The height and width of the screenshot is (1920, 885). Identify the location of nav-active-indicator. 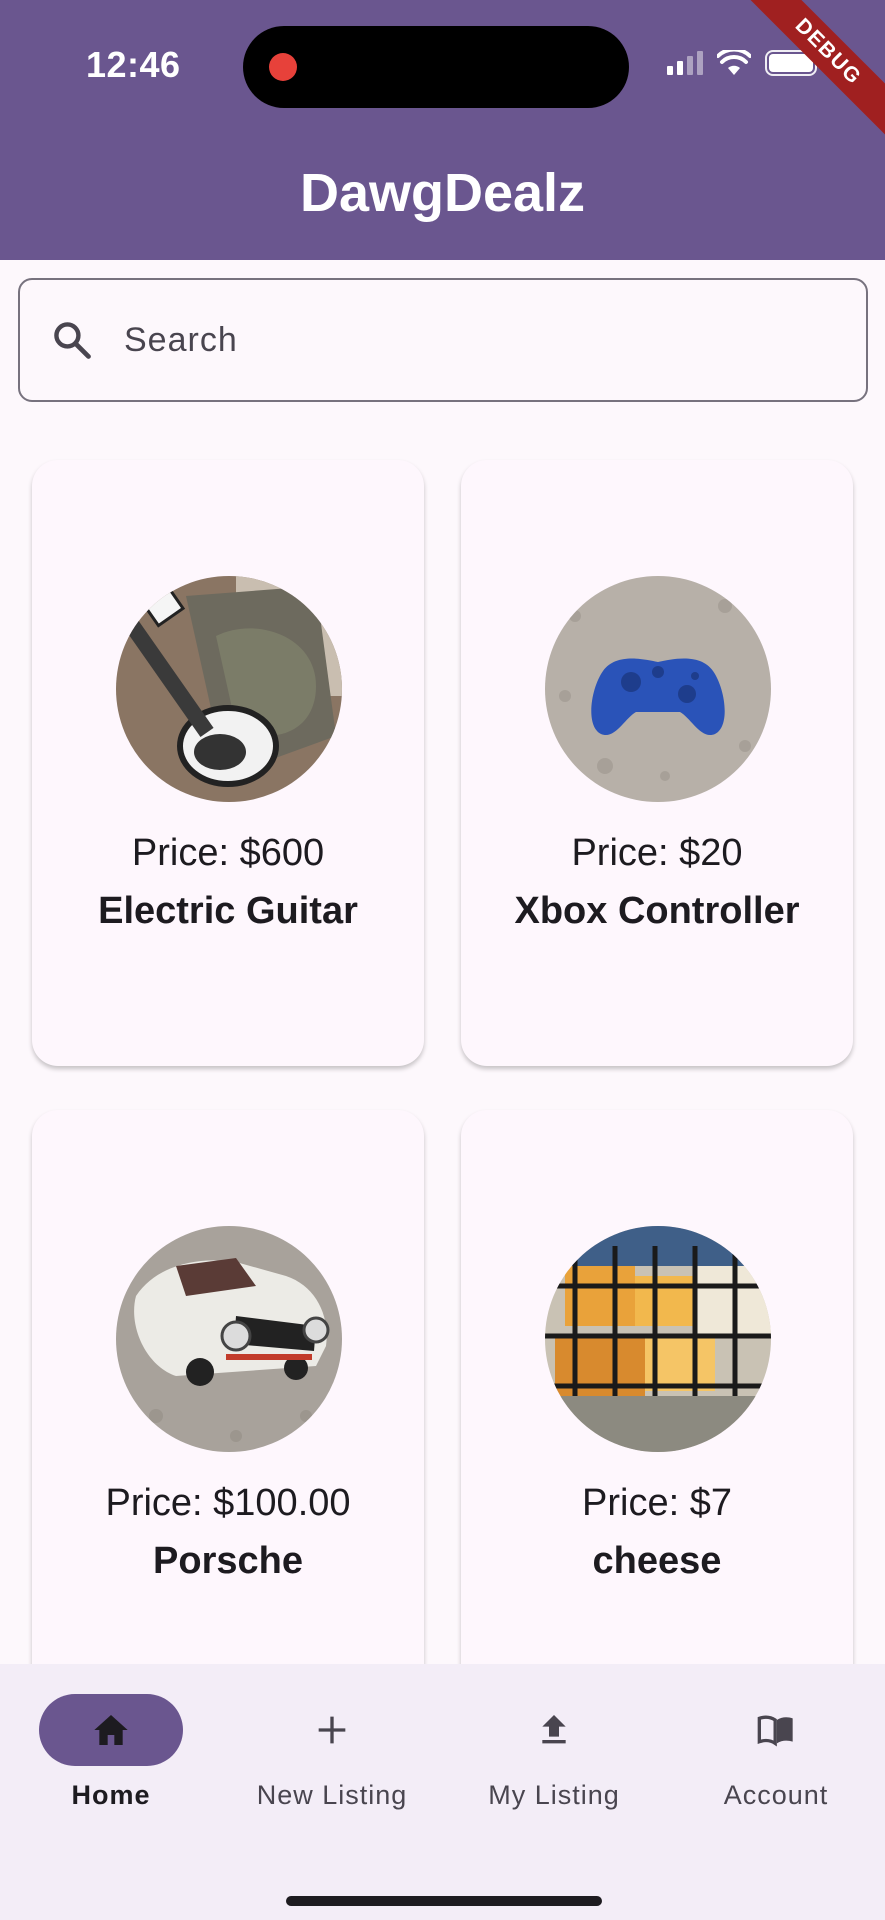
(111, 1730).